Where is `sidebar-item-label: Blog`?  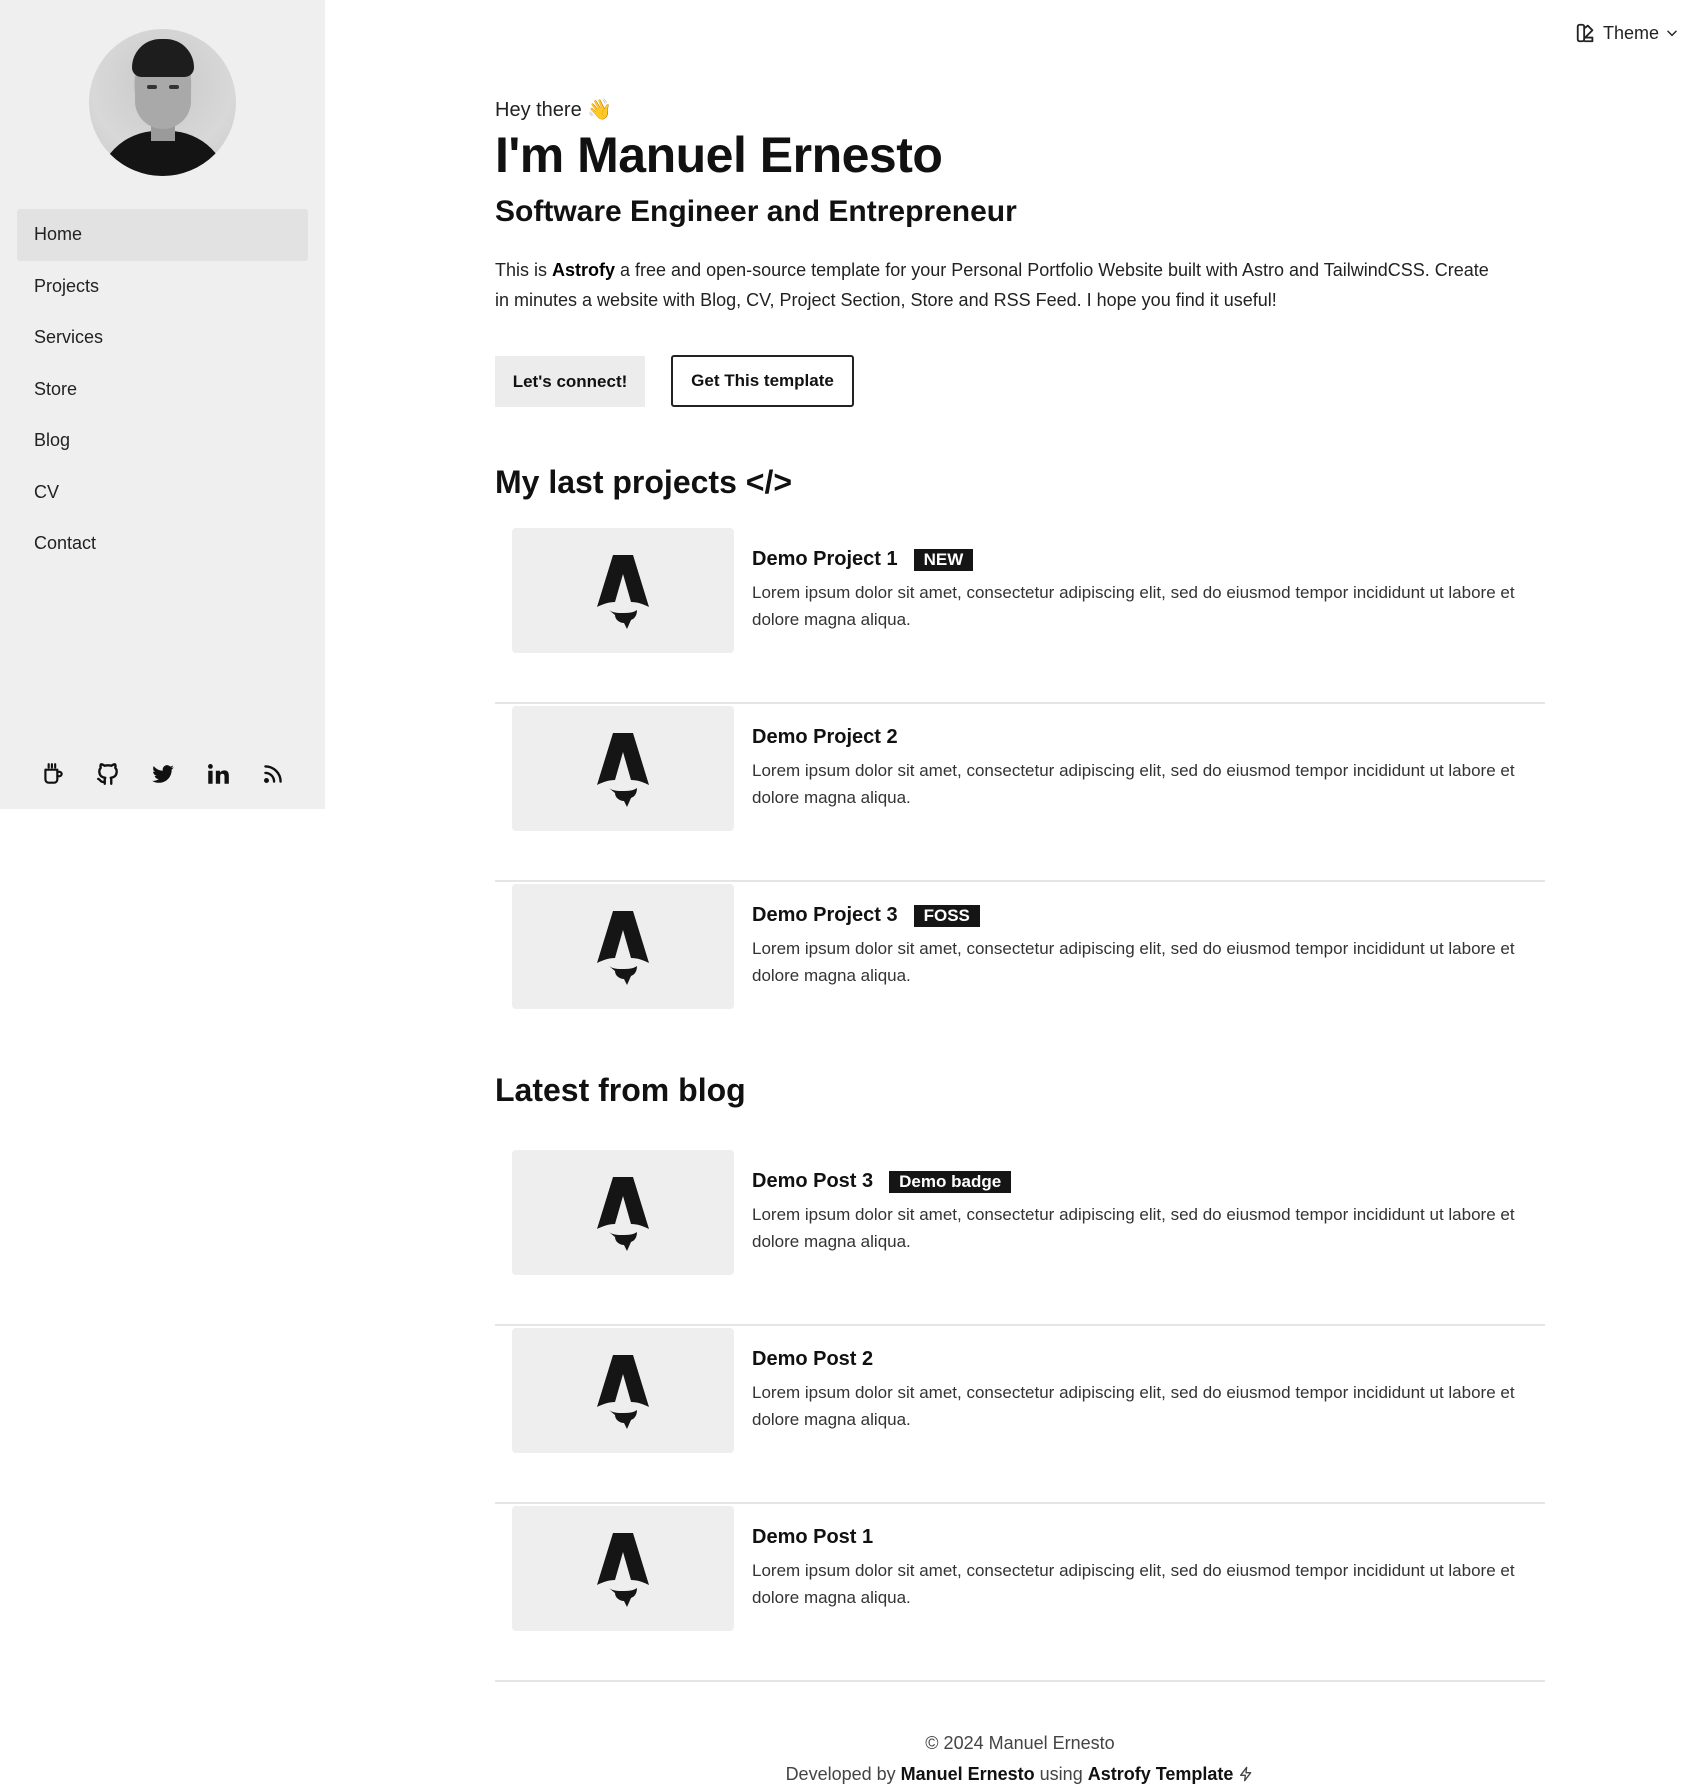
sidebar-item-label: Blog is located at coordinates (52, 440).